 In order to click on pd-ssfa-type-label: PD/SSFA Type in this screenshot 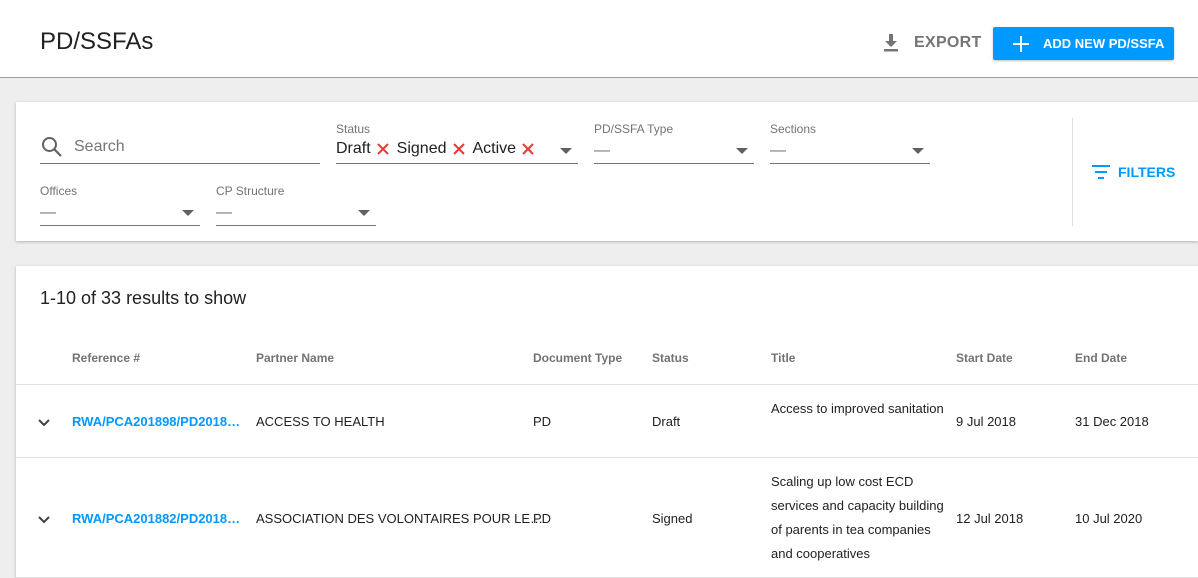, I will do `click(634, 129)`.